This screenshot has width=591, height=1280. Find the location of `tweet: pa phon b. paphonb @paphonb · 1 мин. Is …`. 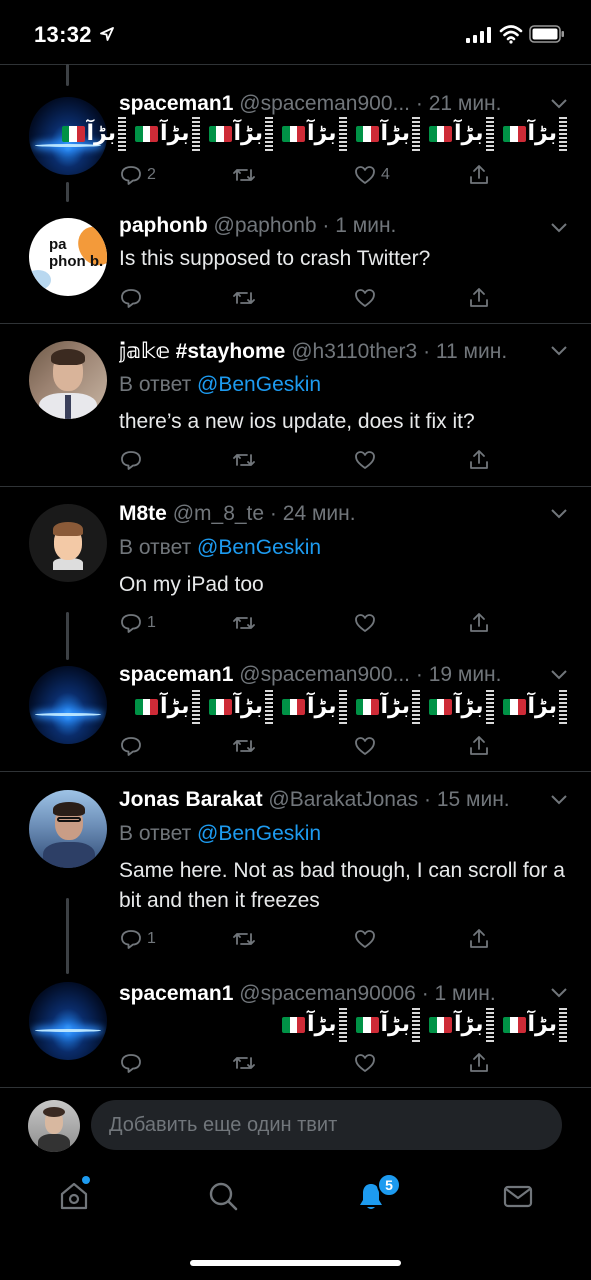

tweet: pa phon b. paphonb @paphonb · 1 мин. Is … is located at coordinates (295, 262).